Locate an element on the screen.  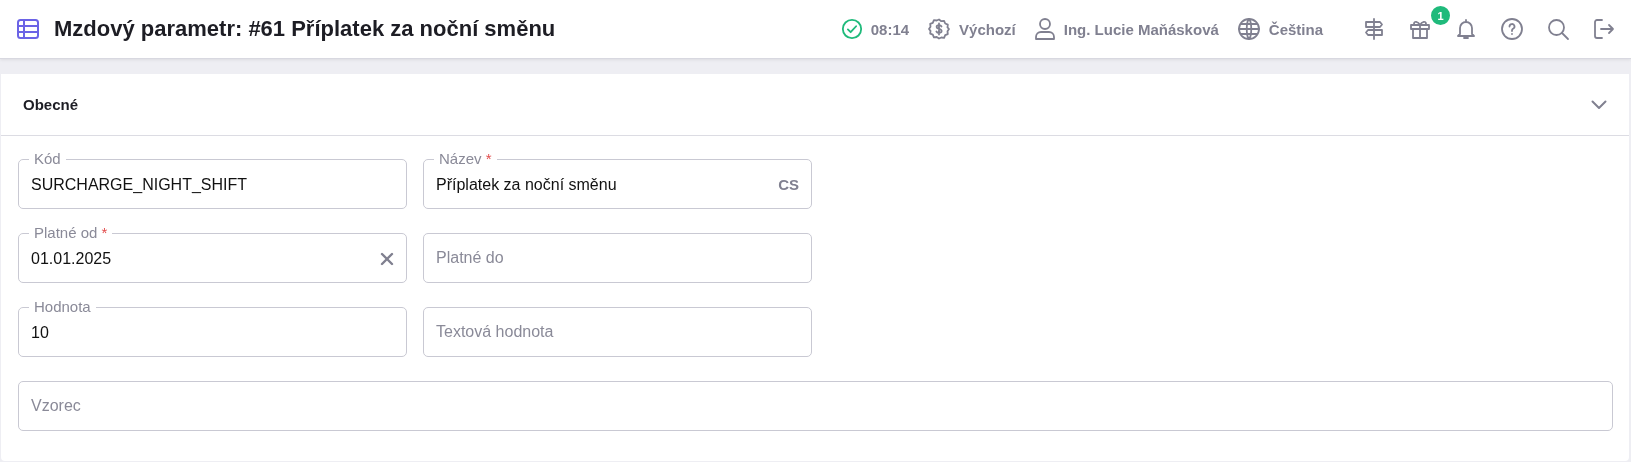
table-icon is located at coordinates (28, 29).